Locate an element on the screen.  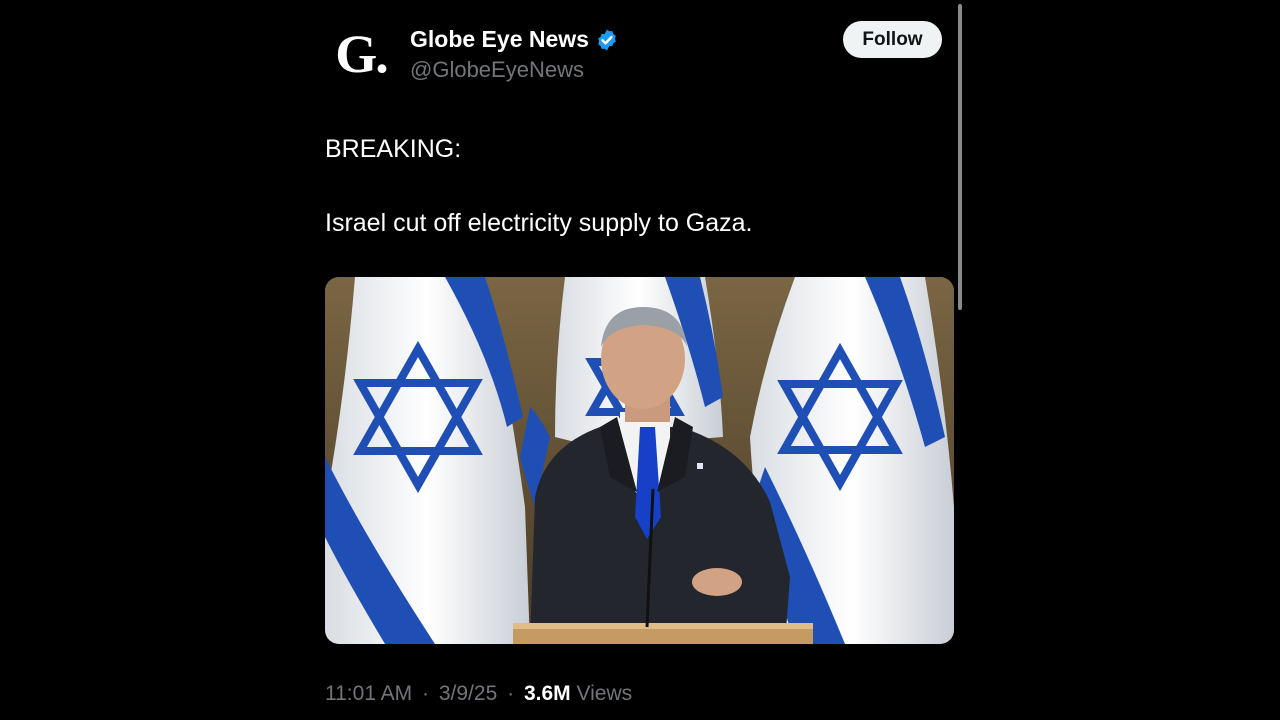
author-handle: @GlobeEyeNews is located at coordinates (497, 70).